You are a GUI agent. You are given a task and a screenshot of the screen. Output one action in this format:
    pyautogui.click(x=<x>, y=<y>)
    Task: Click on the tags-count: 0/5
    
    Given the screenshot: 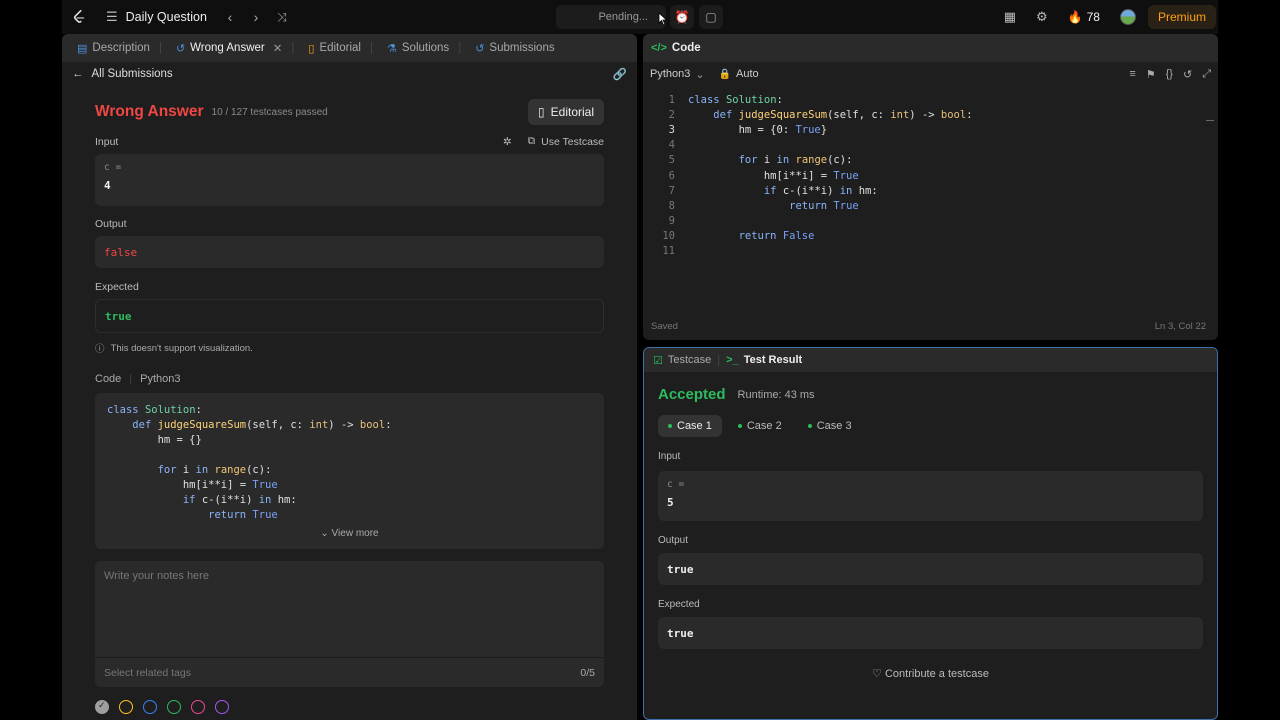 What is the action you would take?
    pyautogui.click(x=587, y=672)
    